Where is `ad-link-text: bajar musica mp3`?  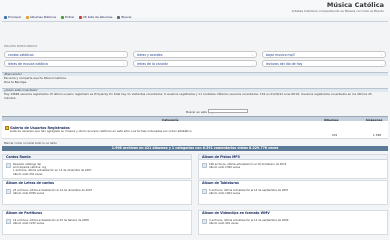
ad-link-text: bajar musica mp3 is located at coordinates (280, 54).